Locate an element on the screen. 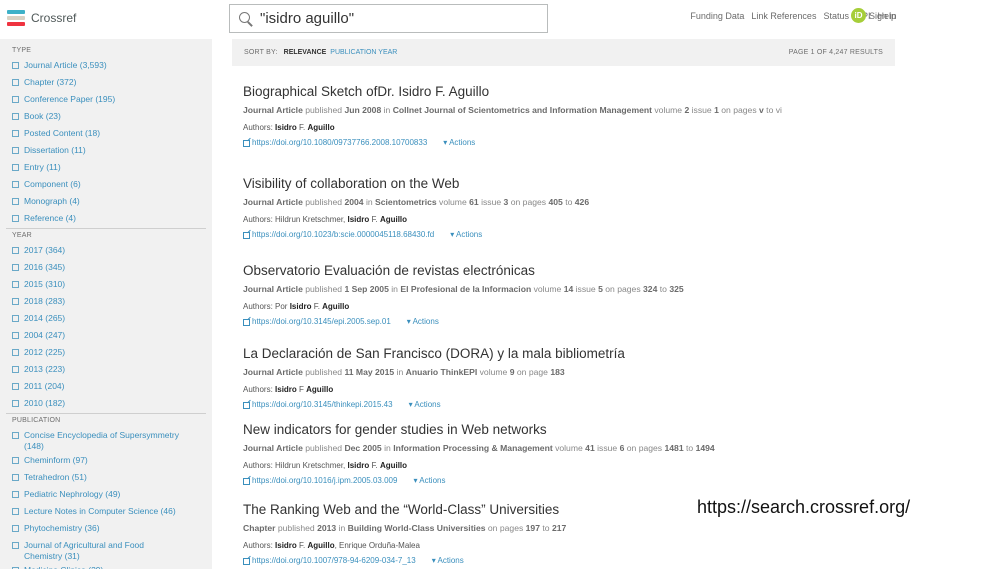  facet-heading-publication: PUBLICATION is located at coordinates (36, 420).